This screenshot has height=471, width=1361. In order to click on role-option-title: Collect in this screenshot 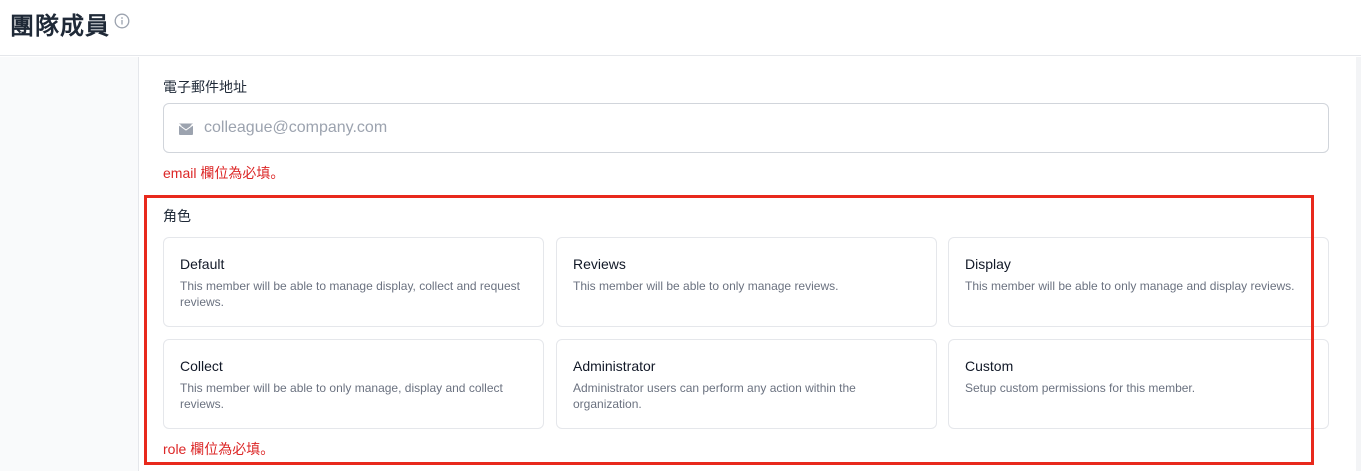, I will do `click(201, 366)`.